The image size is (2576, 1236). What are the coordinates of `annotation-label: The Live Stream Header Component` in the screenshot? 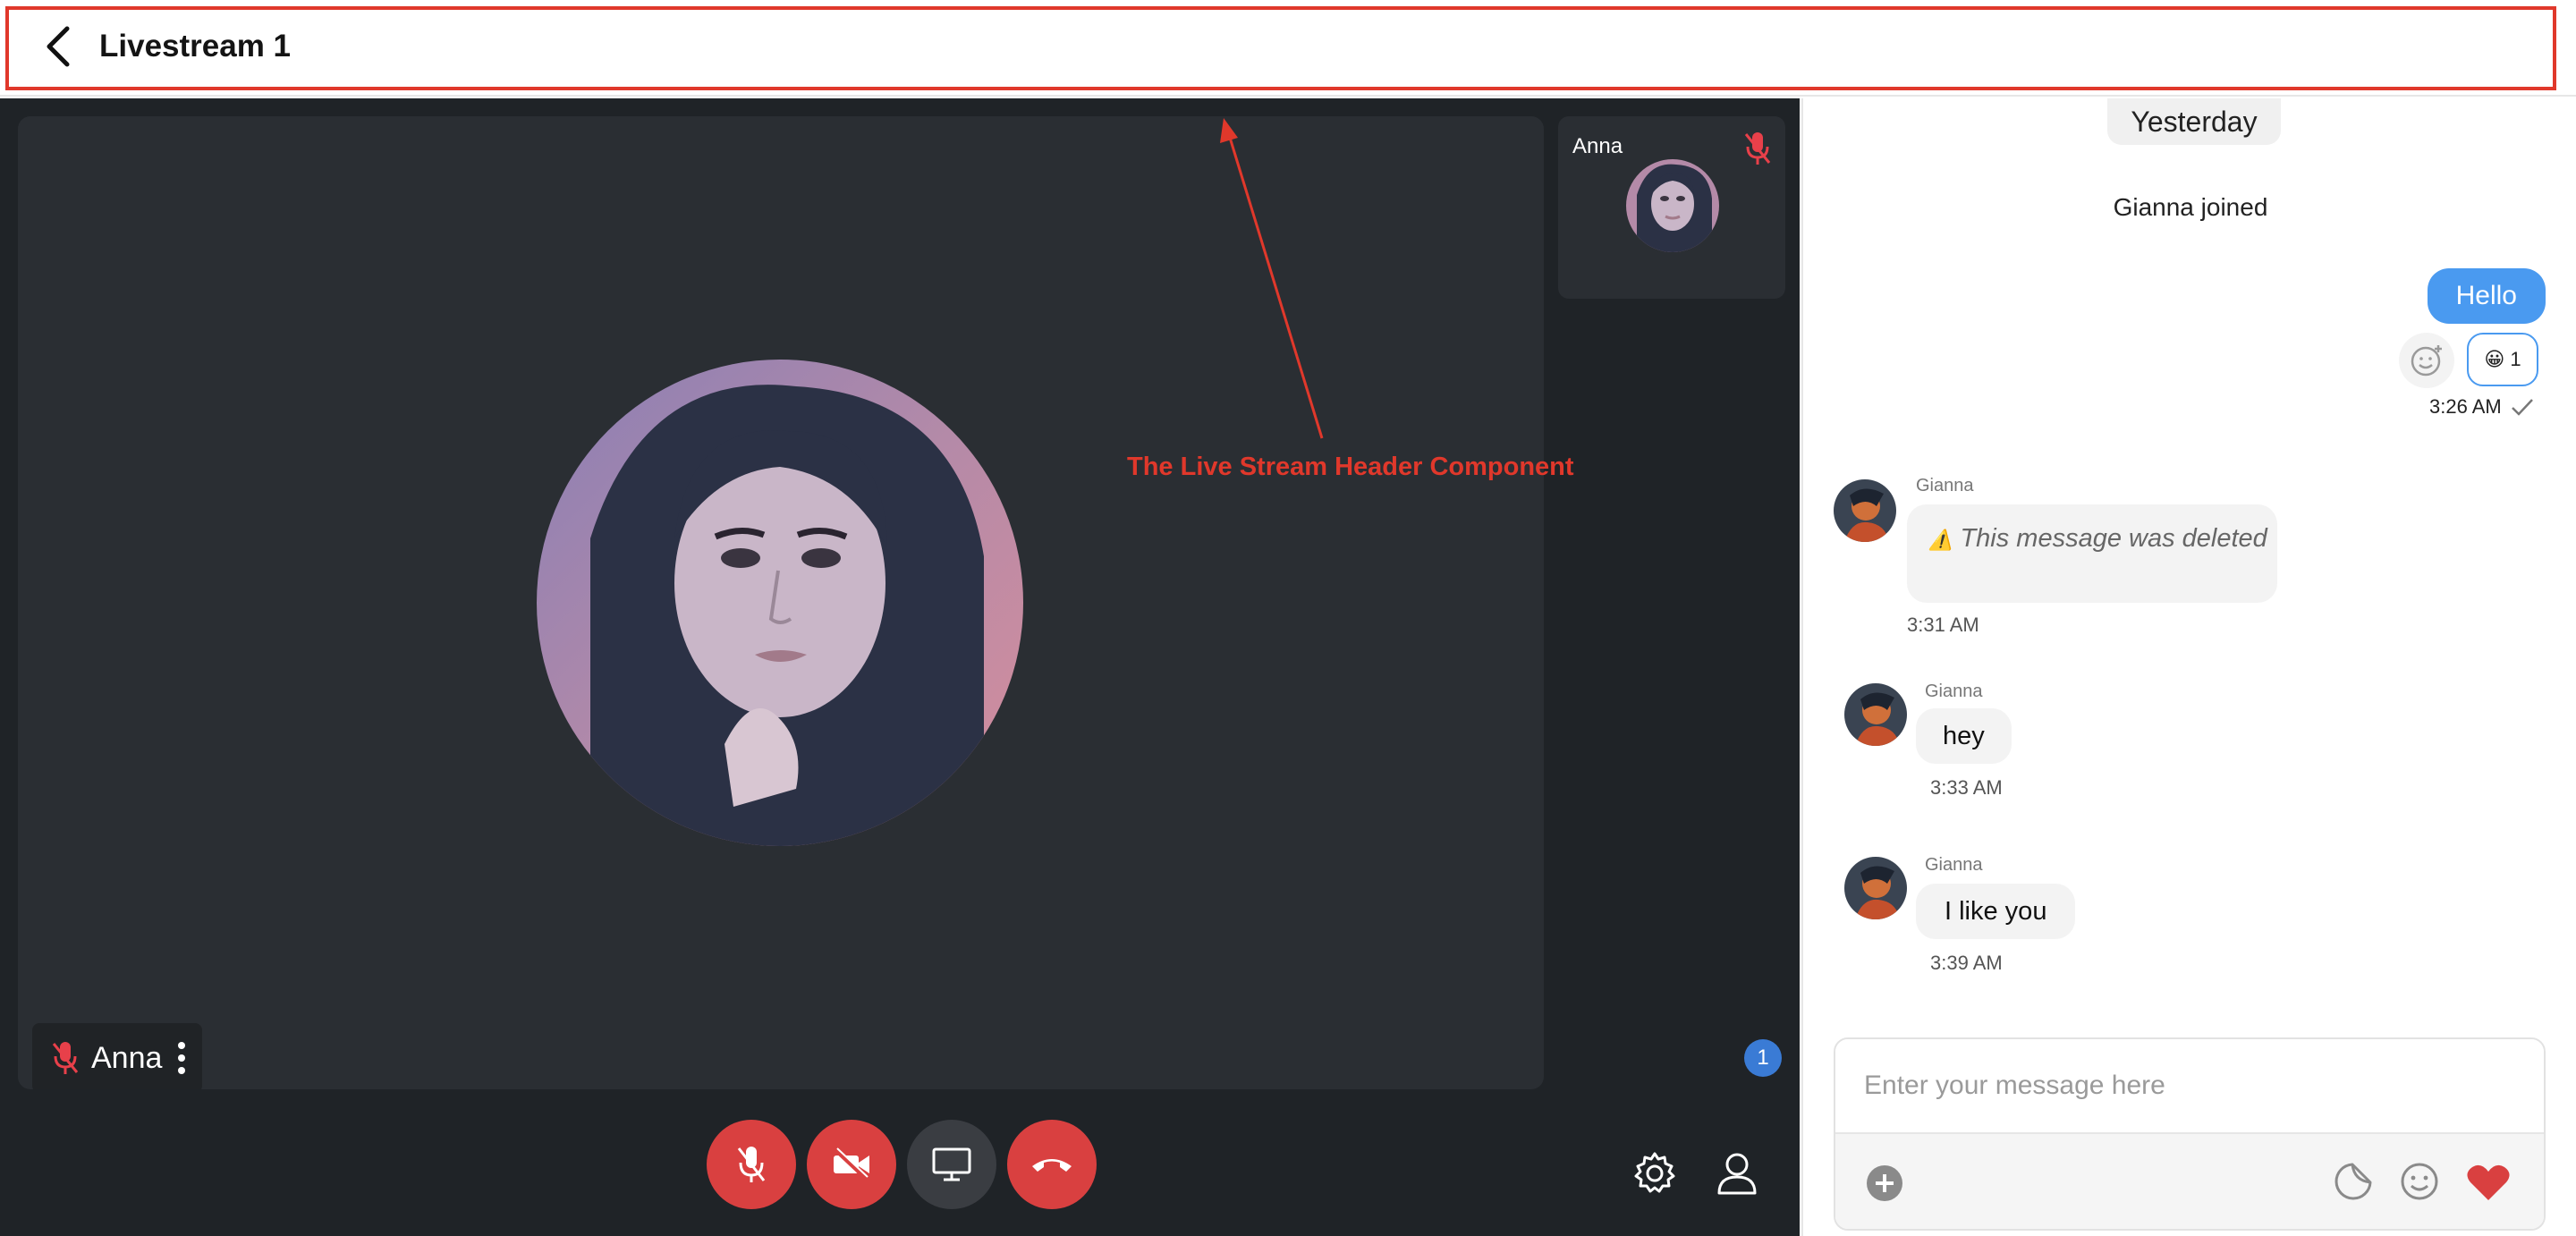 It's located at (1350, 467).